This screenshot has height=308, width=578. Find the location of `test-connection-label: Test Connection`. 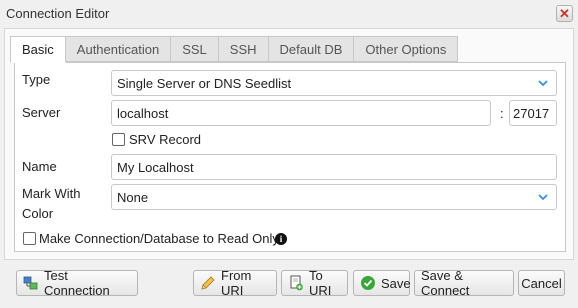

test-connection-label: Test Connection is located at coordinates (77, 283).